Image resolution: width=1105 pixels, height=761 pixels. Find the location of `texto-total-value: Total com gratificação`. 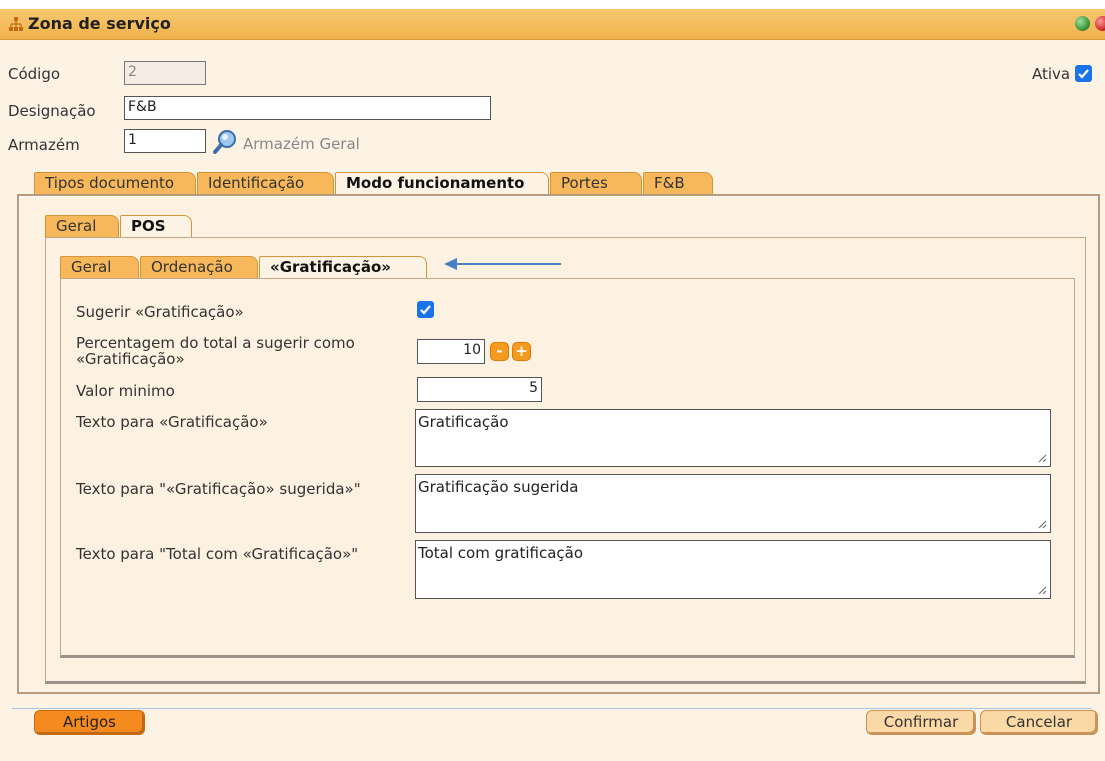

texto-total-value: Total com gratificação is located at coordinates (501, 553).